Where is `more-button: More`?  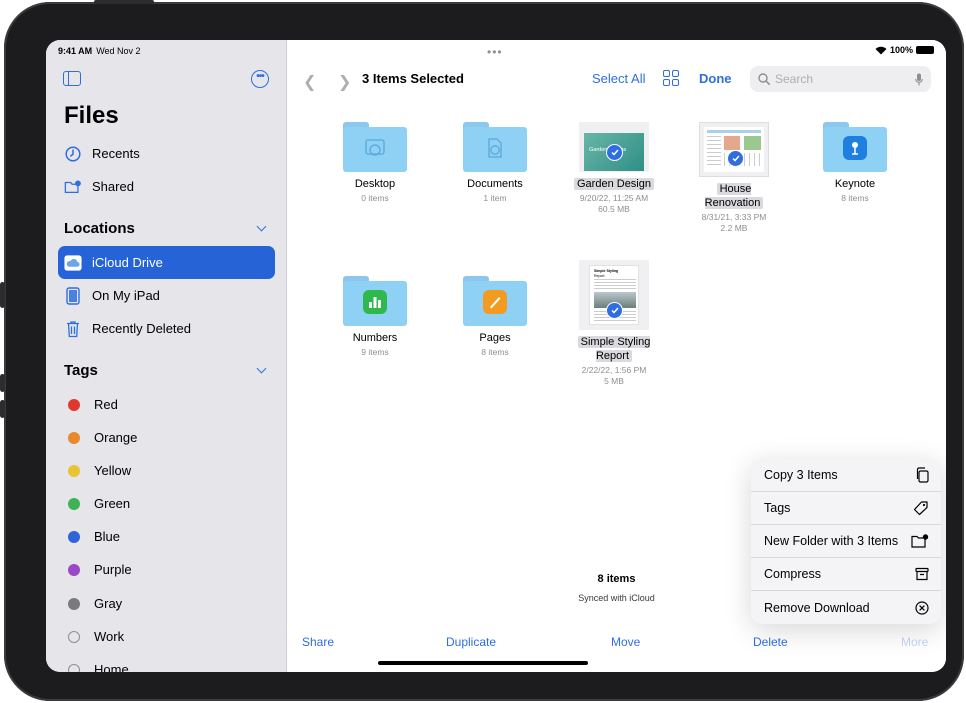 more-button: More is located at coordinates (914, 642).